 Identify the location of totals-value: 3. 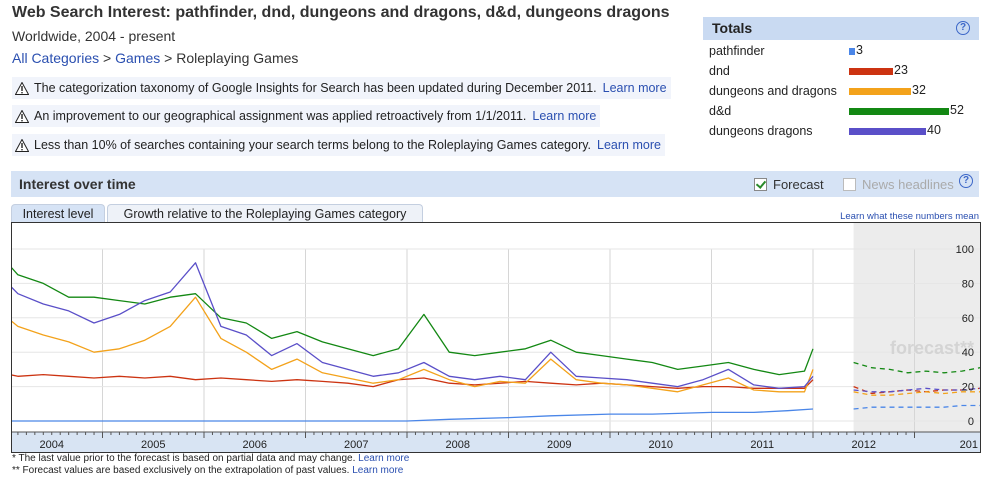
(859, 50).